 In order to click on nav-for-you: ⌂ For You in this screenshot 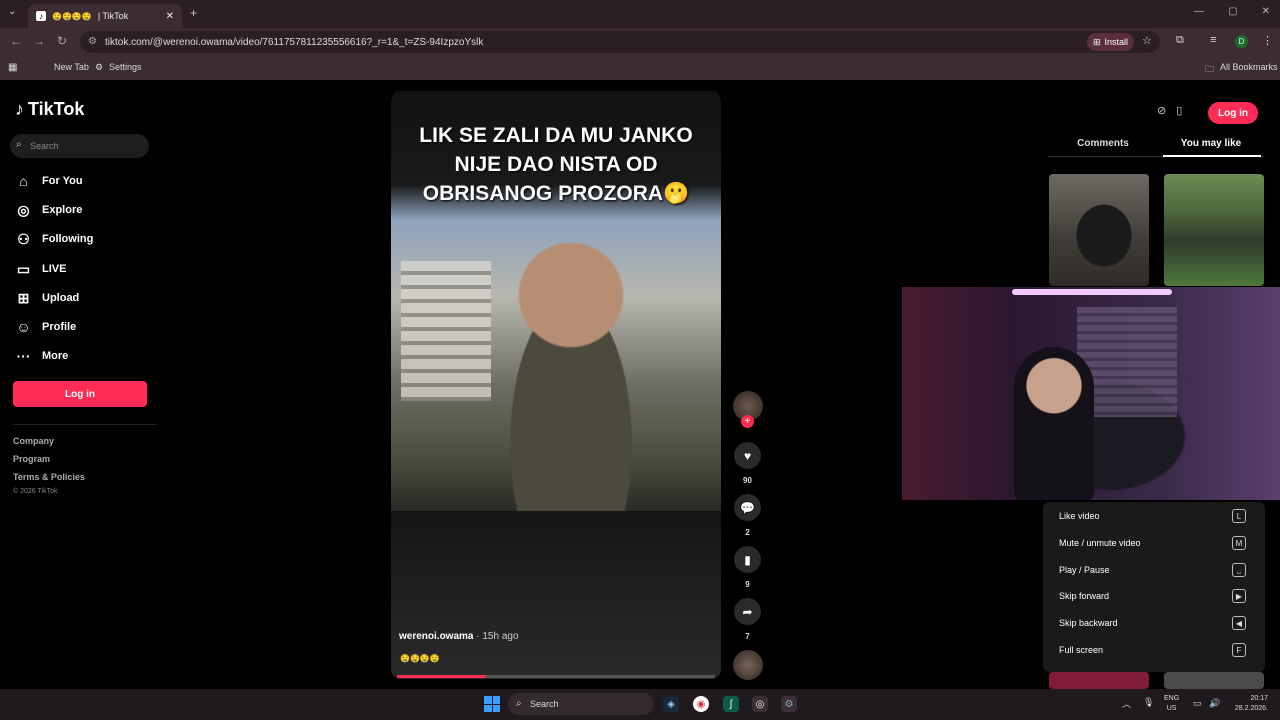, I will do `click(48, 181)`.